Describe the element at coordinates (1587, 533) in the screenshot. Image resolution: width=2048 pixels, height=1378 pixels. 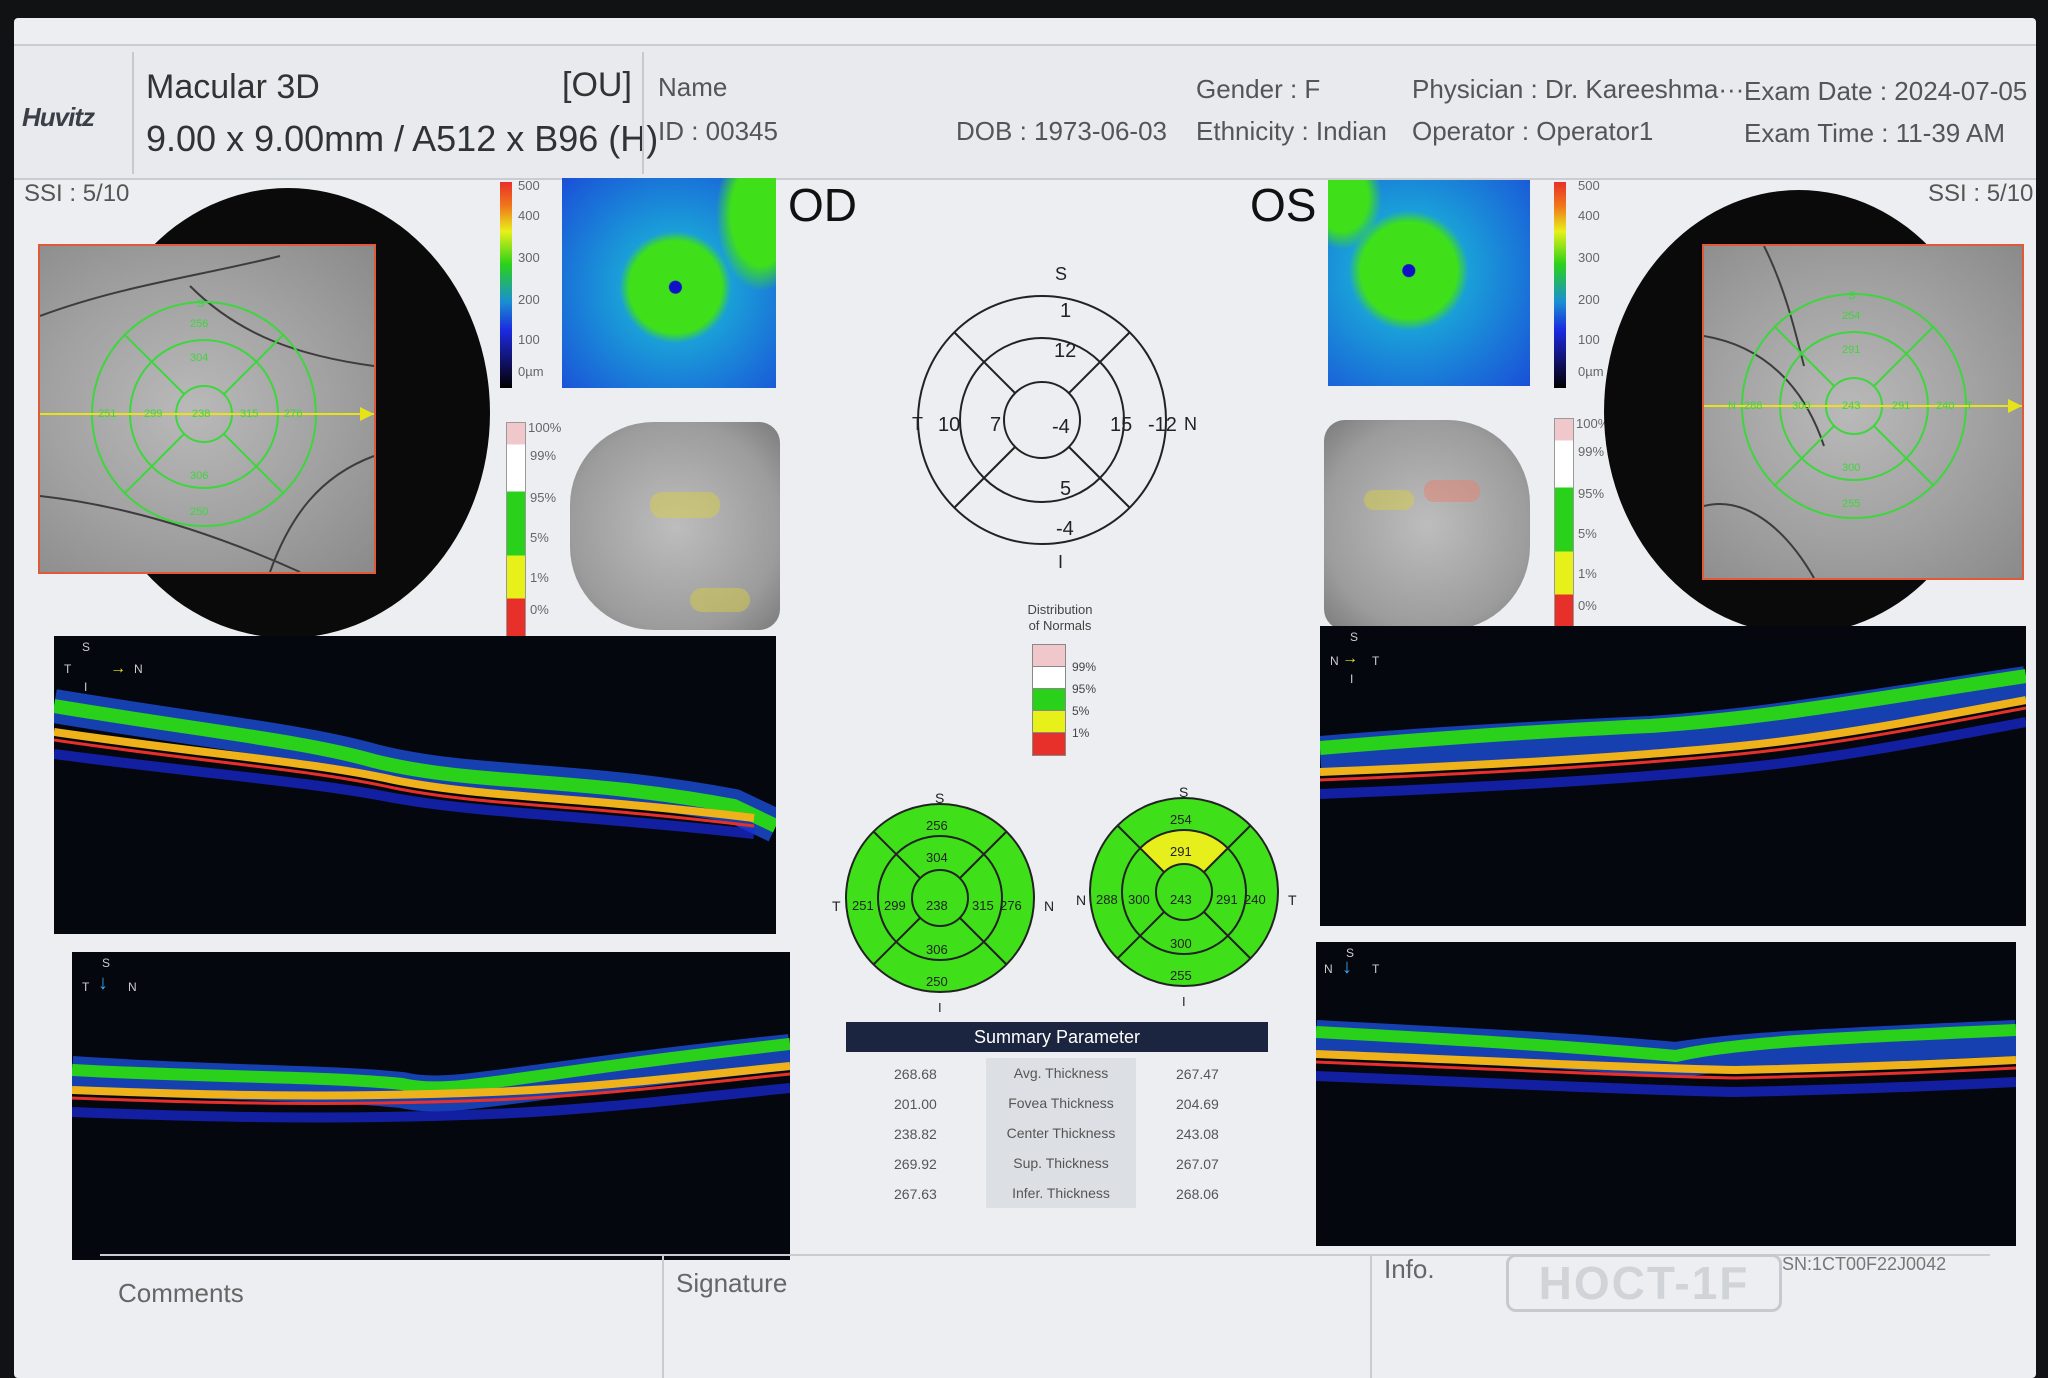
I see `os-dev-scale-5: 5%` at that location.